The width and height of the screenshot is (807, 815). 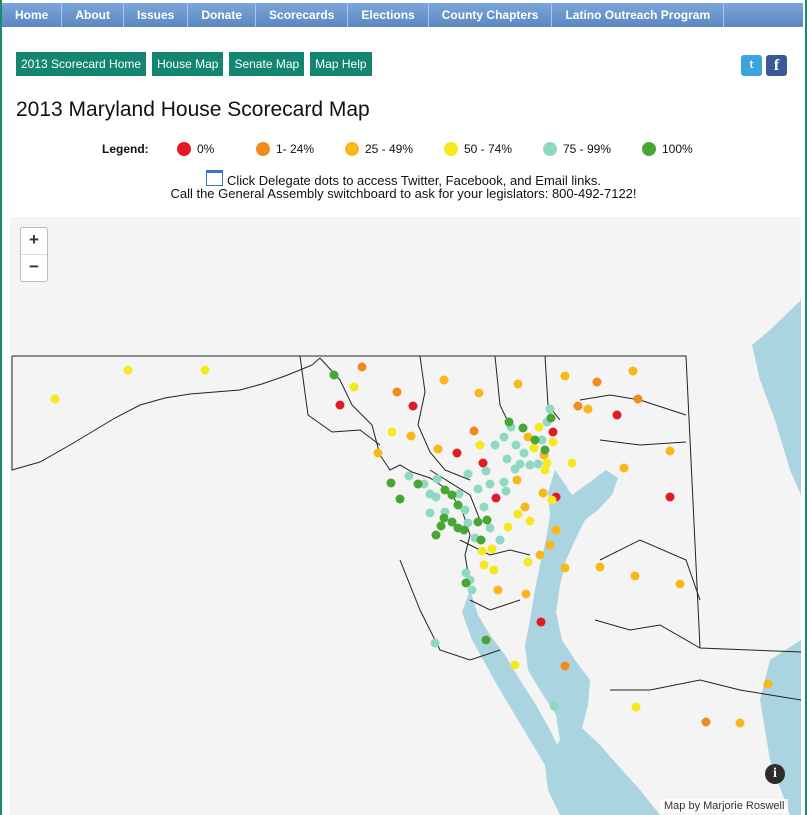 I want to click on nav-scorecards: Scorecards, so click(x=302, y=15).